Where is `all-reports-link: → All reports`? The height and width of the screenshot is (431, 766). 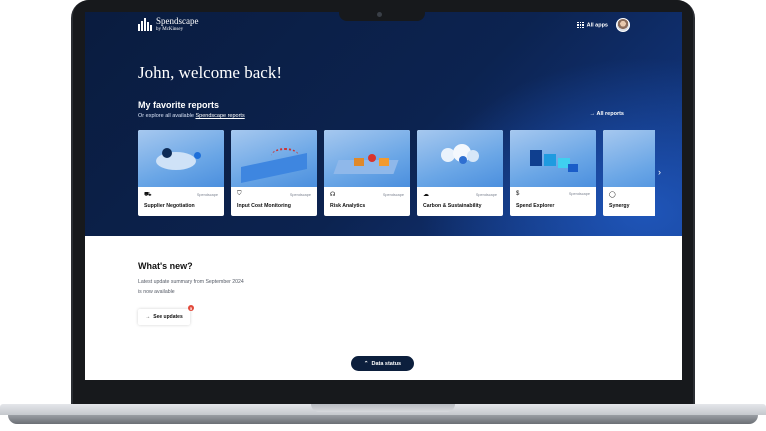 all-reports-link: → All reports is located at coordinates (607, 114).